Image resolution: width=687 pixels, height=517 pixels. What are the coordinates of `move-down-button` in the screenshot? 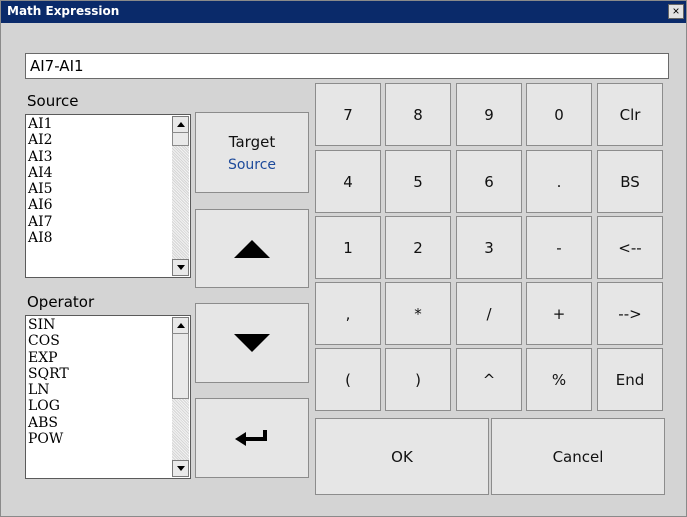 It's located at (252, 343).